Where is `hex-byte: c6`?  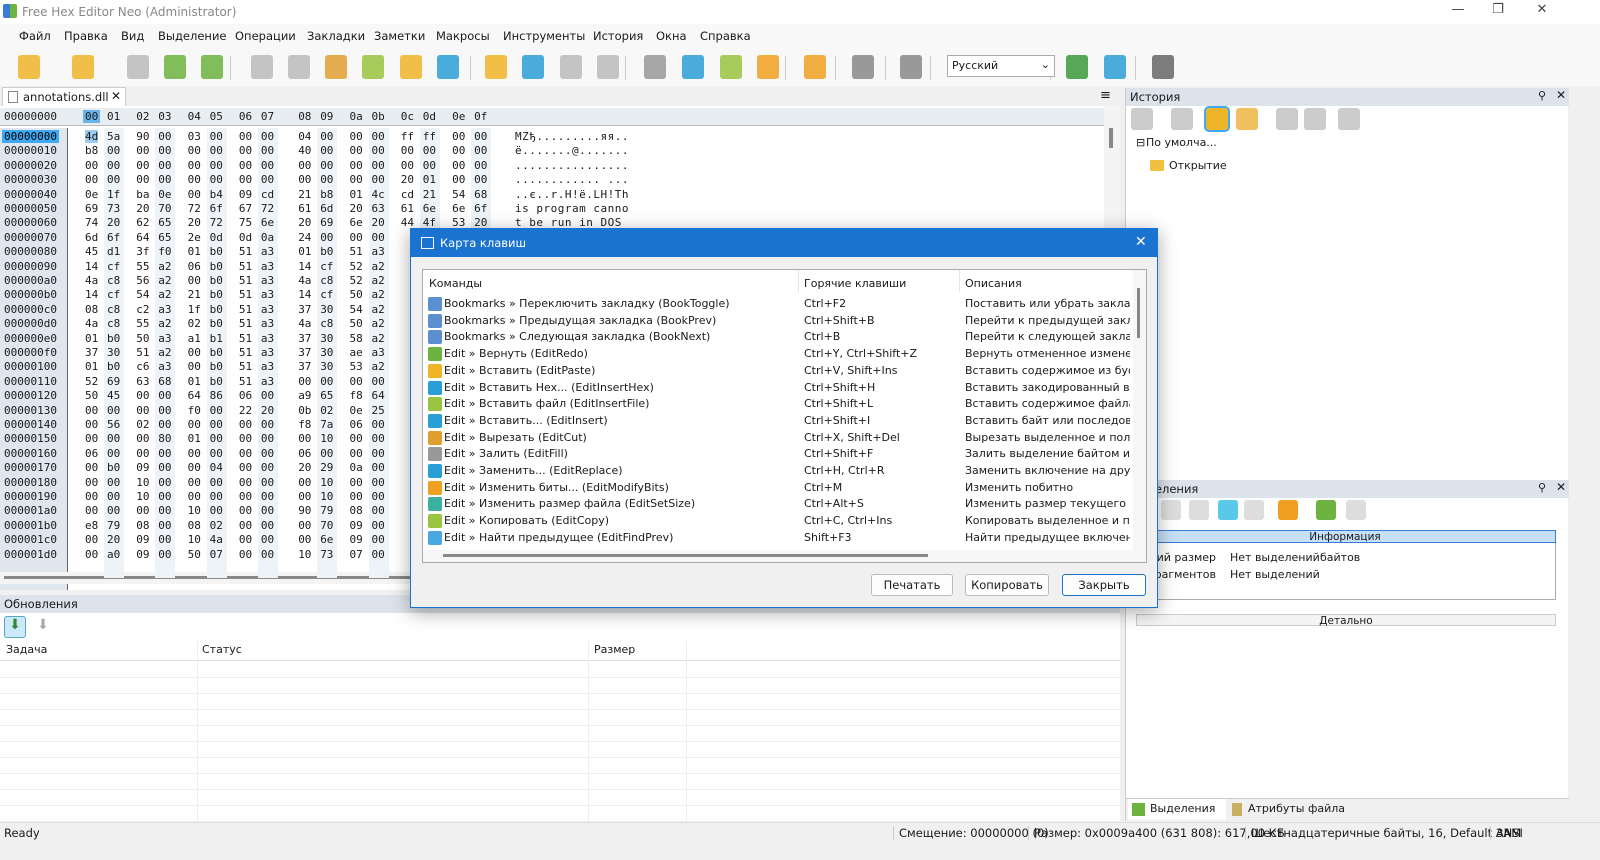
hex-byte: c6 is located at coordinates (142, 366).